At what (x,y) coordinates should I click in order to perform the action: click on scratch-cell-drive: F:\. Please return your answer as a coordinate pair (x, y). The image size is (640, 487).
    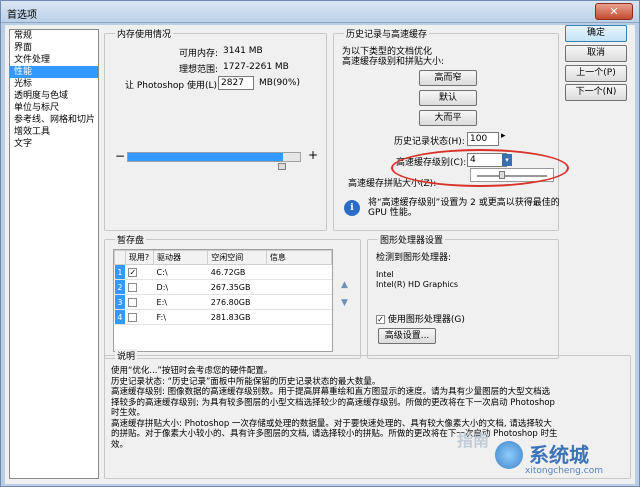
    Looking at the image, I should click on (180, 317).